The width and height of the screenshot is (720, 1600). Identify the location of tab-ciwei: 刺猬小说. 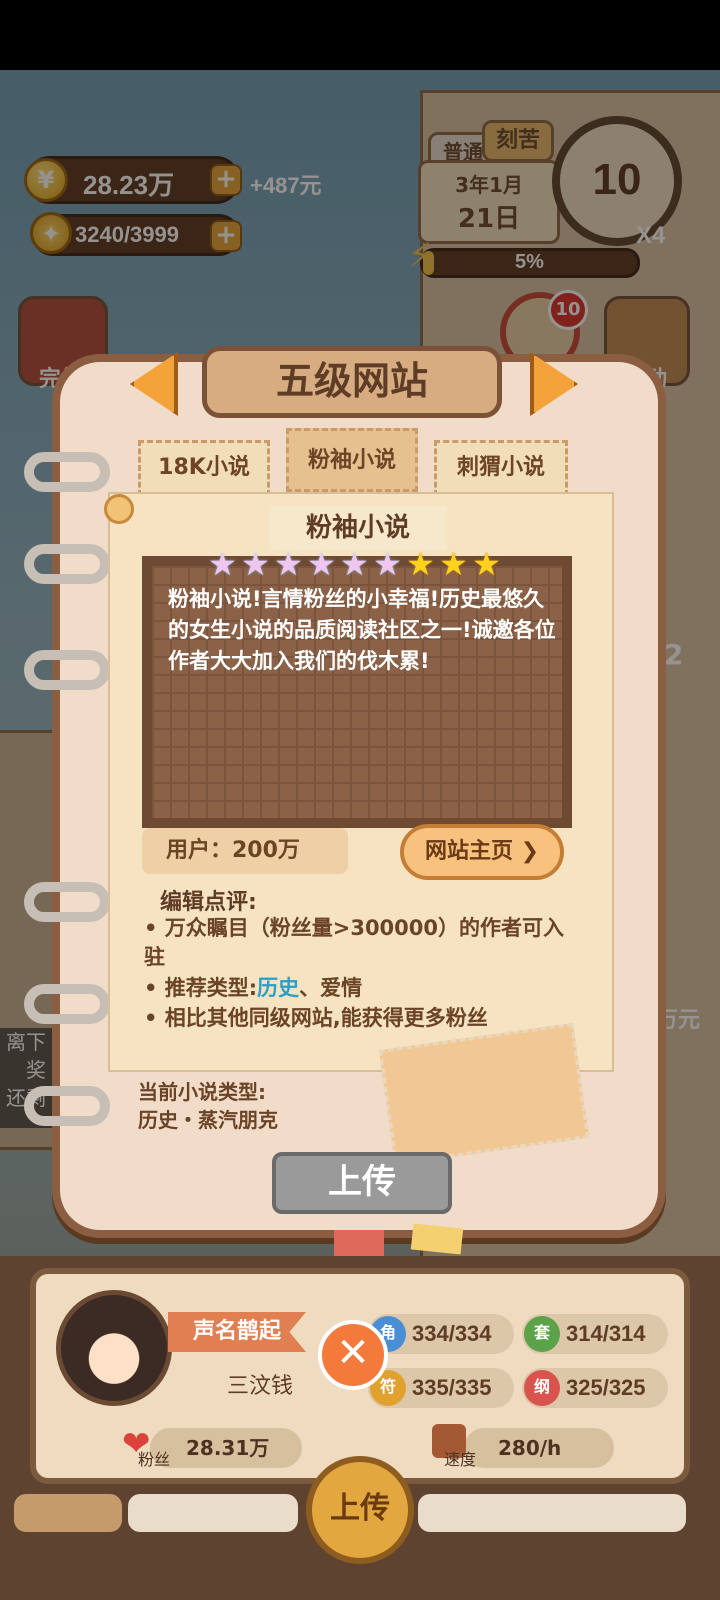
(501, 468).